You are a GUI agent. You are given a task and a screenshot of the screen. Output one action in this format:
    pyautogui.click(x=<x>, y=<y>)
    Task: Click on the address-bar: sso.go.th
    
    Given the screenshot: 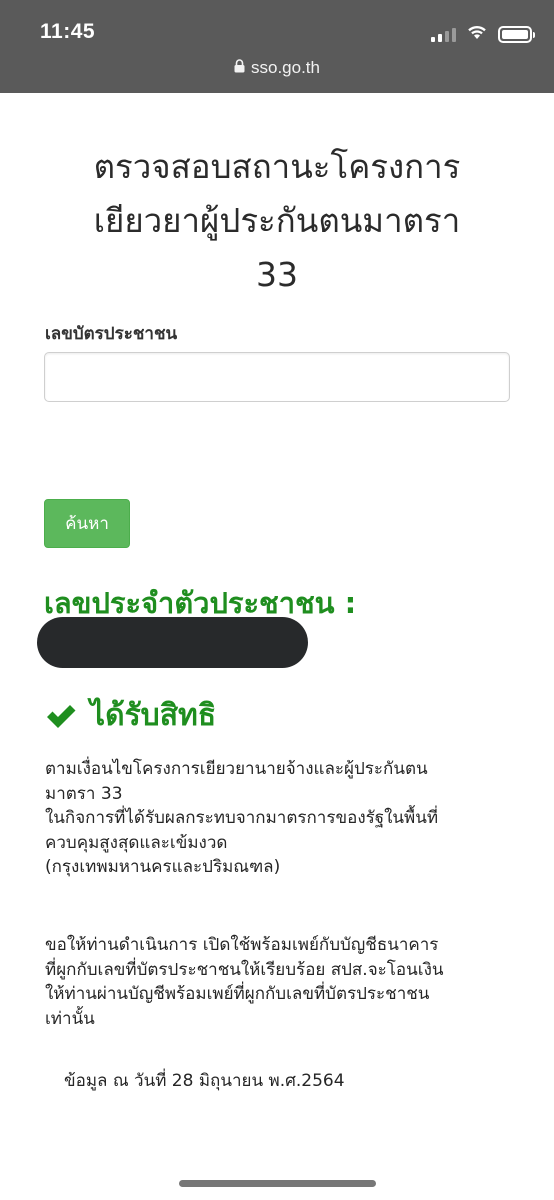 What is the action you would take?
    pyautogui.click(x=277, y=68)
    